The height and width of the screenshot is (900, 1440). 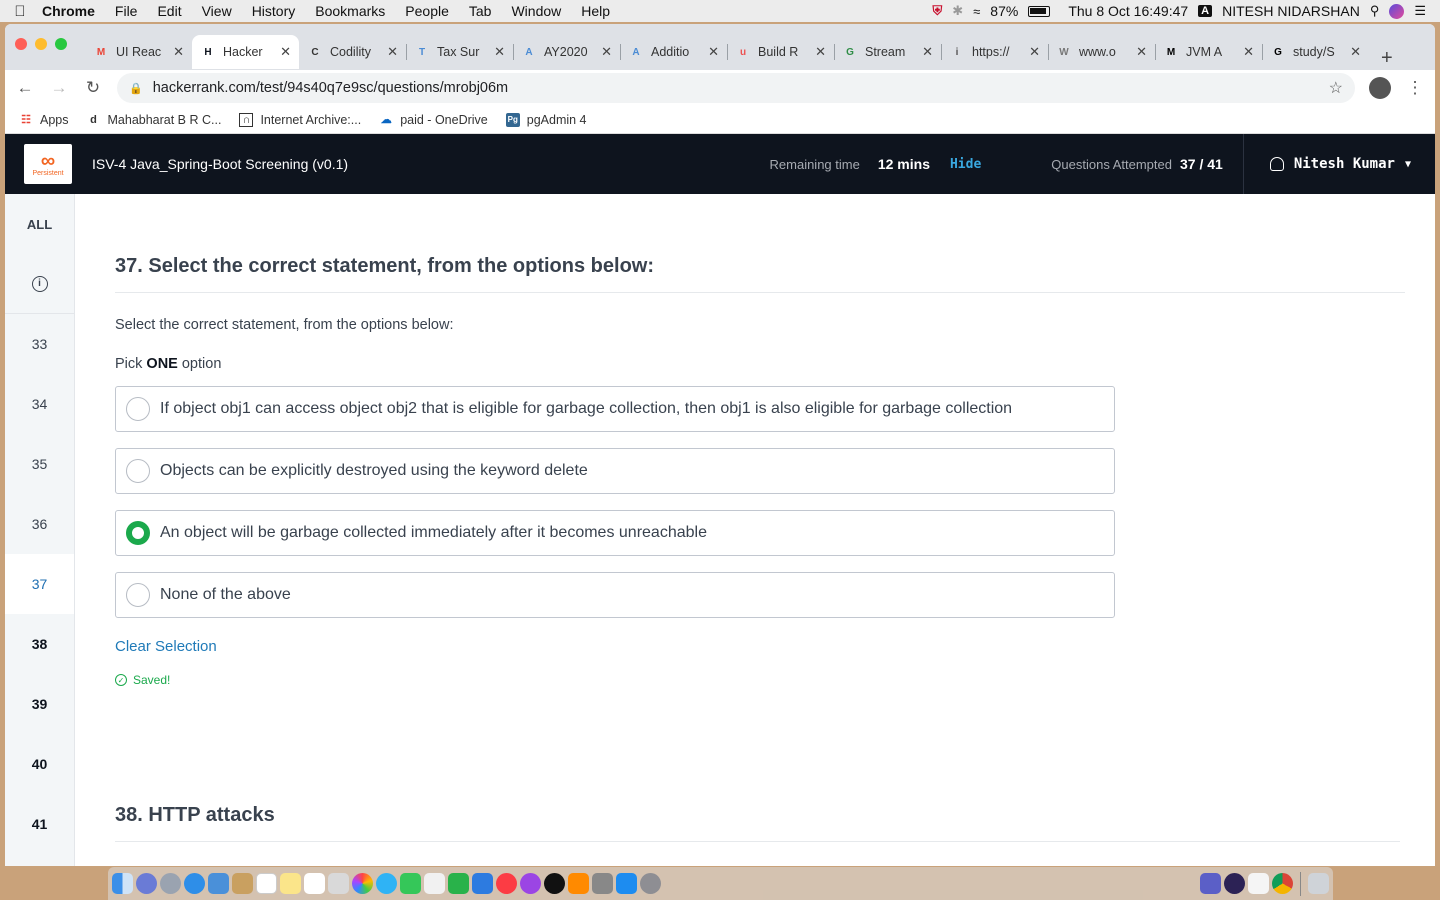 I want to click on hide-timer-button: Hide, so click(x=965, y=164).